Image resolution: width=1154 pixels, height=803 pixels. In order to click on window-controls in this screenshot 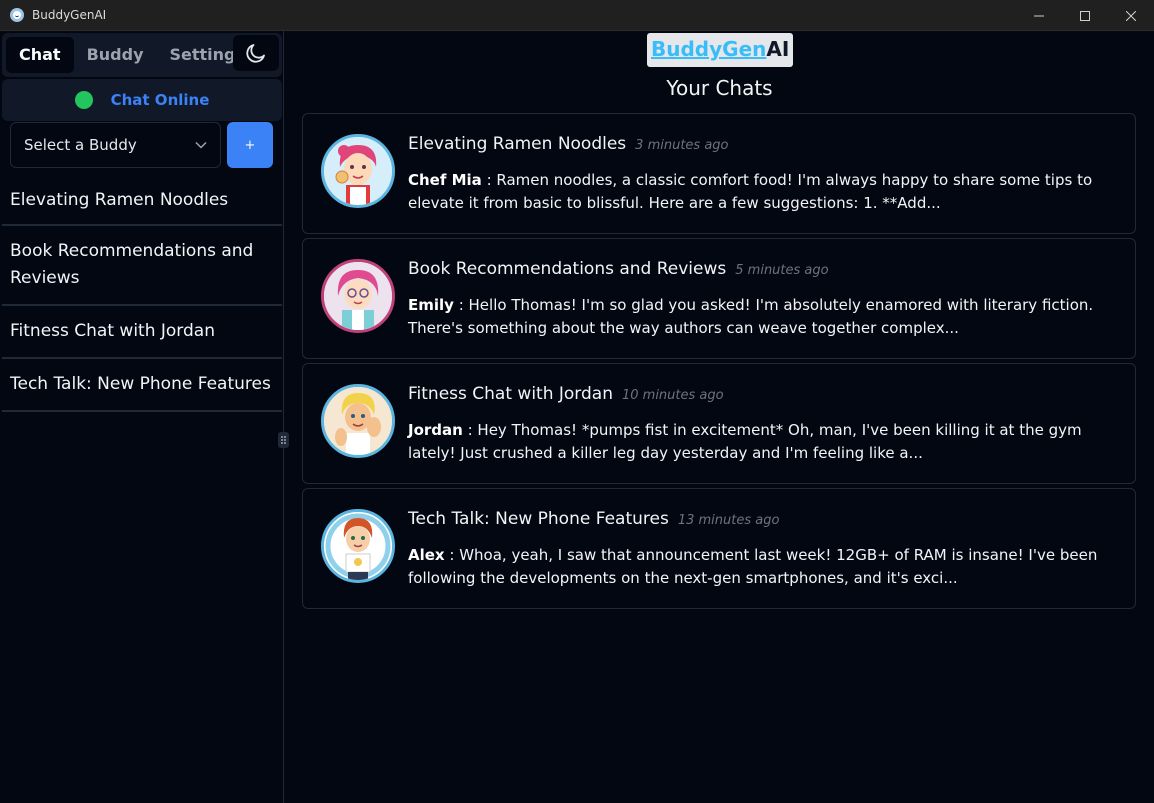, I will do `click(1085, 15)`.